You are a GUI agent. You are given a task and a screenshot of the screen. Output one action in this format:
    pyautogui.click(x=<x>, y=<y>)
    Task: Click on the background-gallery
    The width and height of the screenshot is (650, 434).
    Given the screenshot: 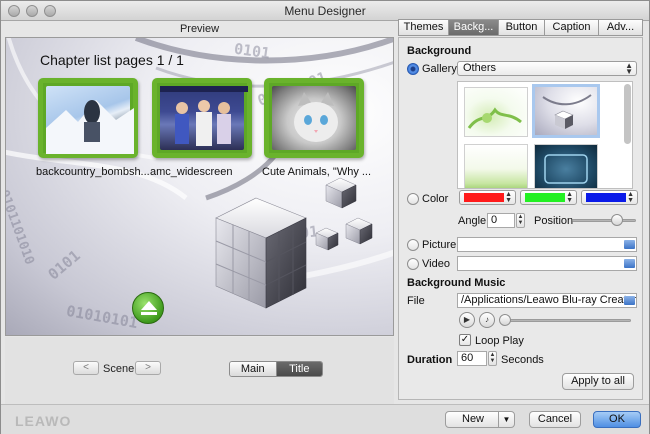 What is the action you would take?
    pyautogui.click(x=545, y=135)
    